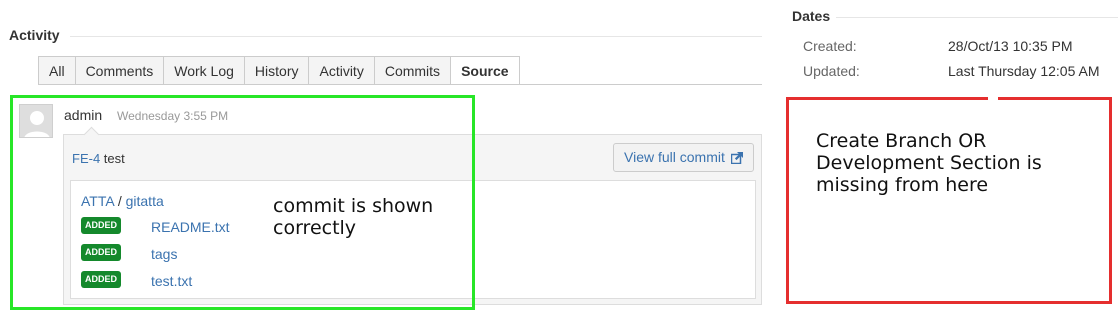 The image size is (1118, 326). Describe the element at coordinates (400, 84) in the screenshot. I see `tabs-divider` at that location.